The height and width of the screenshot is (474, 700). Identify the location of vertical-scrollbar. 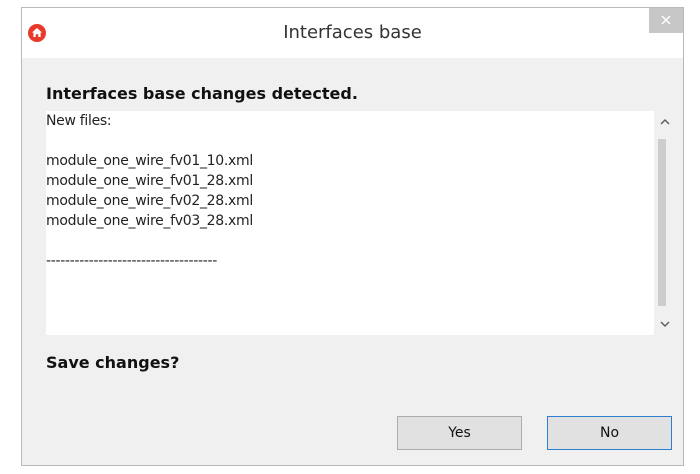
(665, 223).